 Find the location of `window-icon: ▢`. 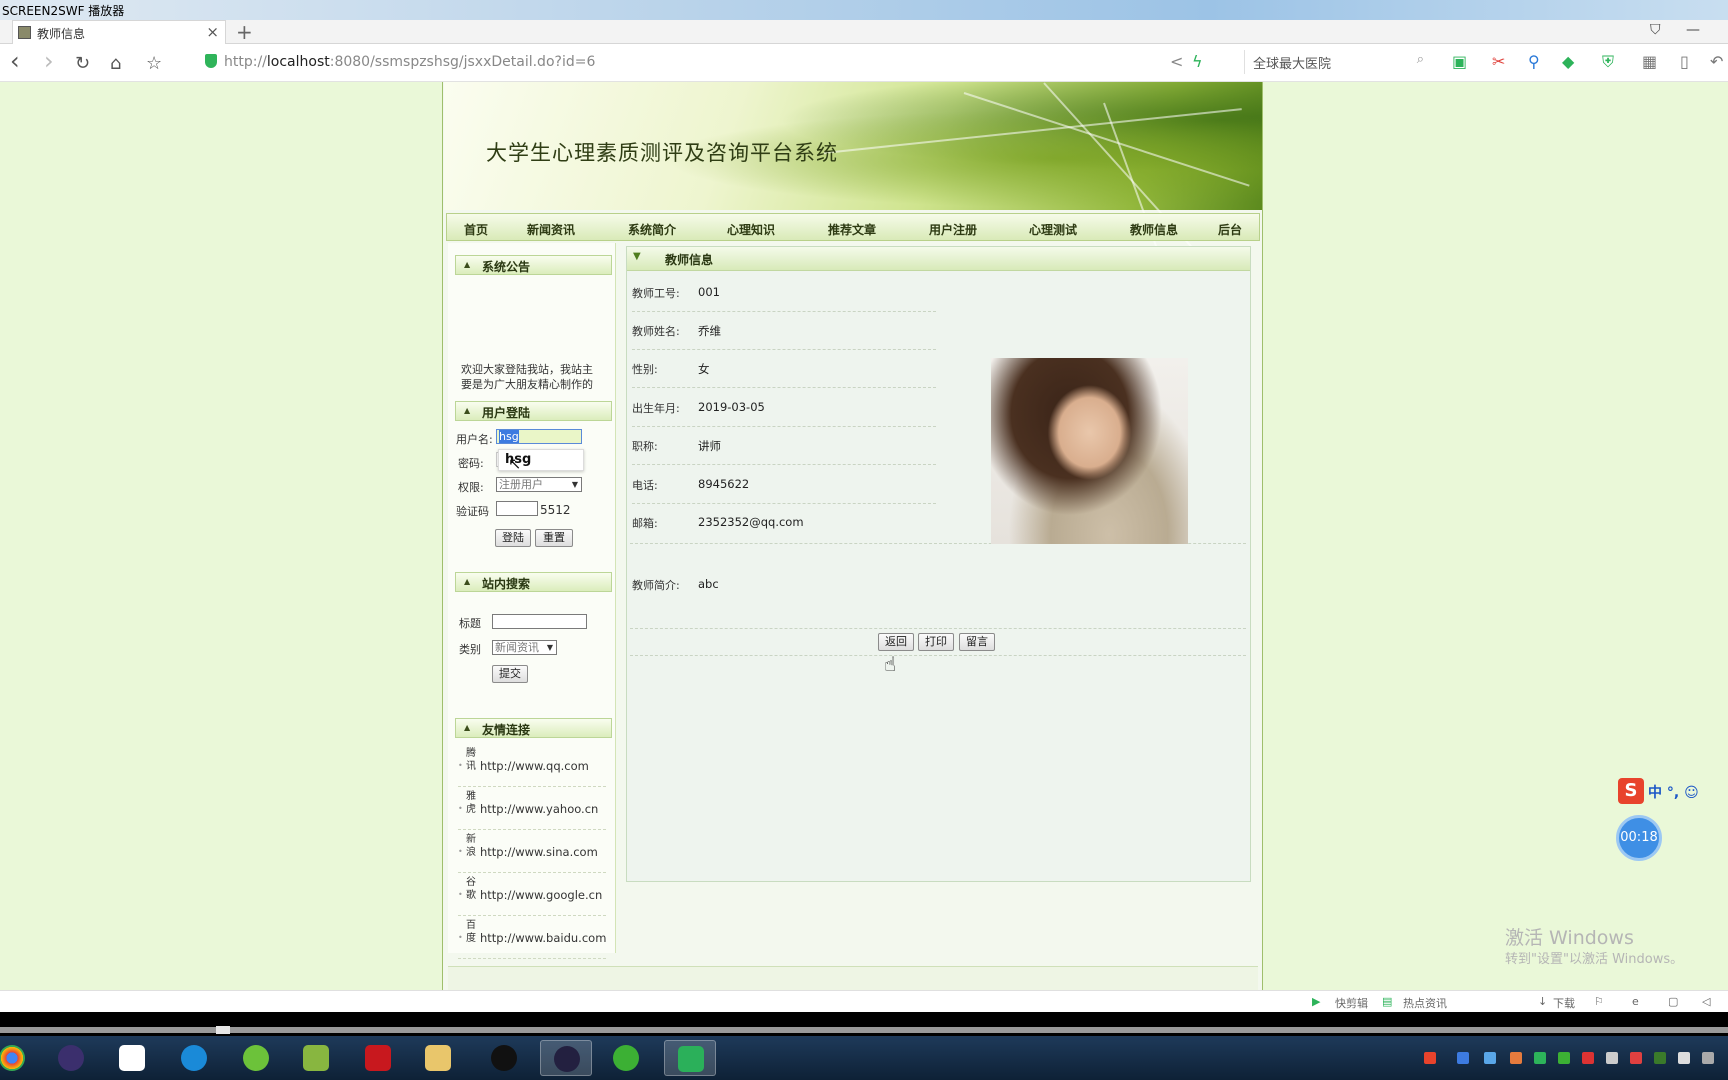

window-icon: ▢ is located at coordinates (1673, 1001).